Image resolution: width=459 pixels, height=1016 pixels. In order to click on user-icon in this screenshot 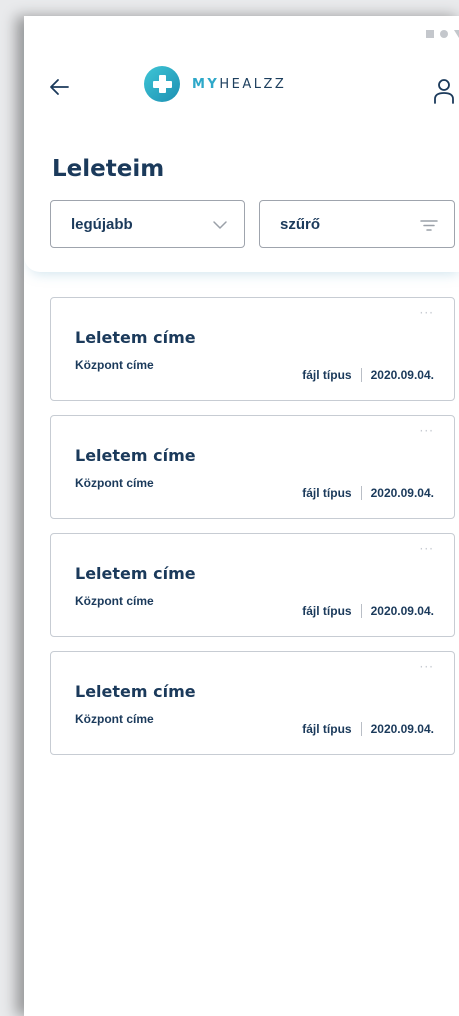, I will do `click(444, 91)`.